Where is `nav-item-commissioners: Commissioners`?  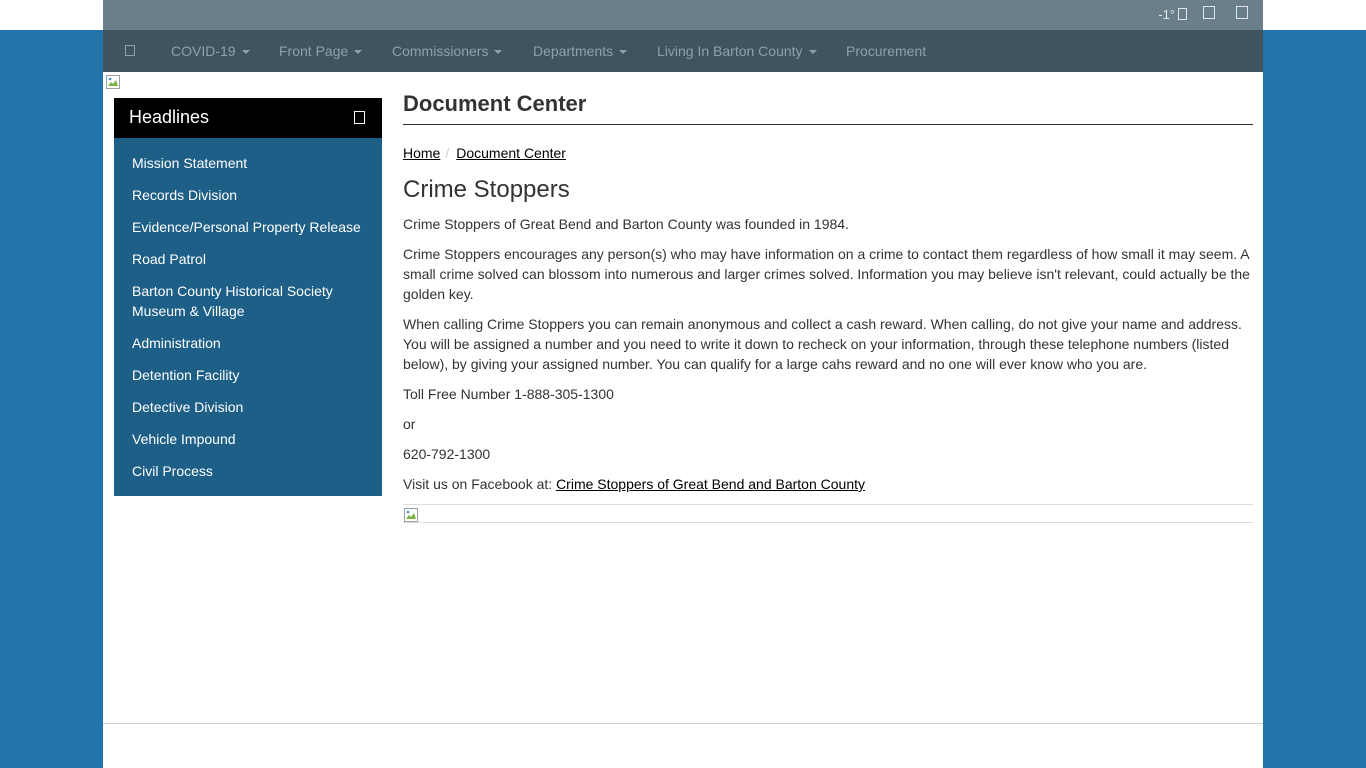
nav-item-commissioners: Commissioners is located at coordinates (447, 51).